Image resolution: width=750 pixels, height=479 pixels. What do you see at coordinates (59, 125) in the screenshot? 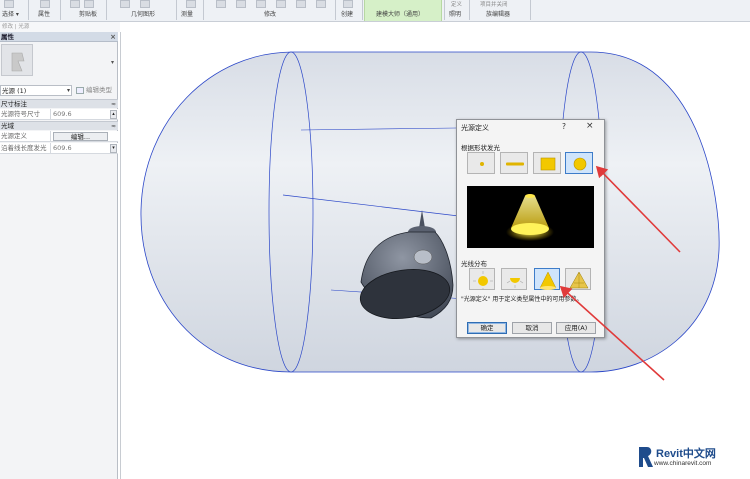
I see `category-photometrics: 光域 ≈` at bounding box center [59, 125].